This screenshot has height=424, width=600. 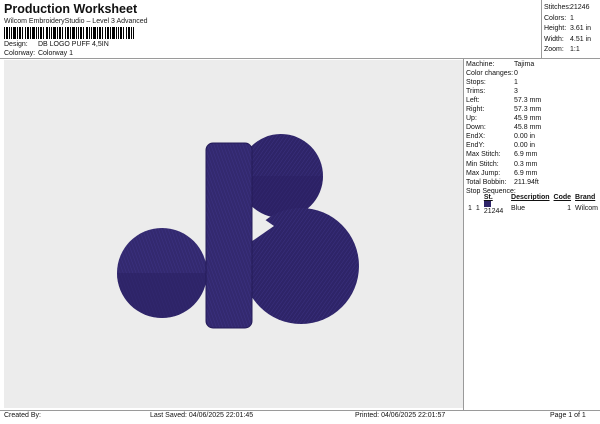 I want to click on detail-value: 45.8 mm, so click(x=528, y=128).